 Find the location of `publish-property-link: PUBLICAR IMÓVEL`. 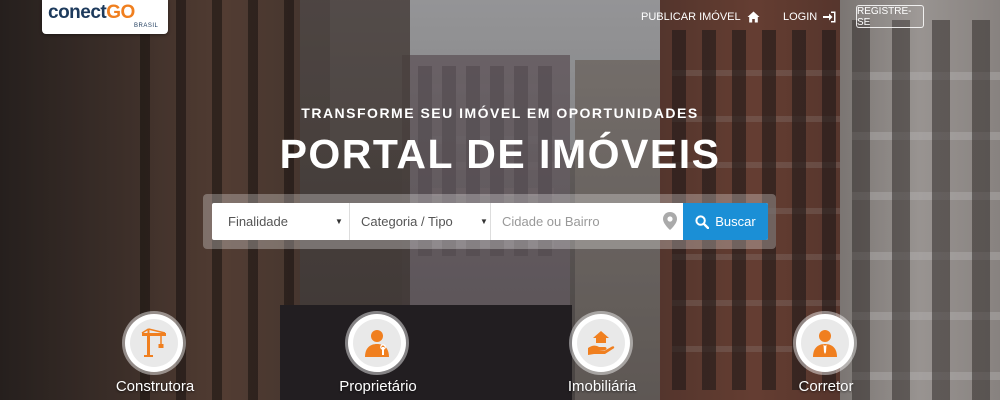

publish-property-link: PUBLICAR IMÓVEL is located at coordinates (700, 17).